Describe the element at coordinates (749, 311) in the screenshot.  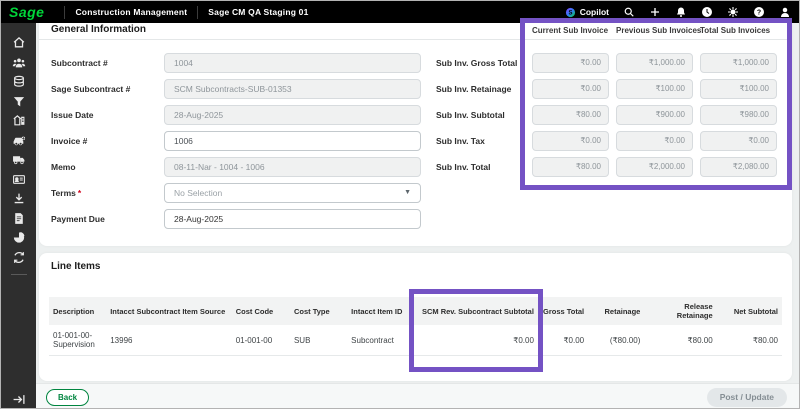
I see `col-net-subtotal: Net Subtotal` at that location.